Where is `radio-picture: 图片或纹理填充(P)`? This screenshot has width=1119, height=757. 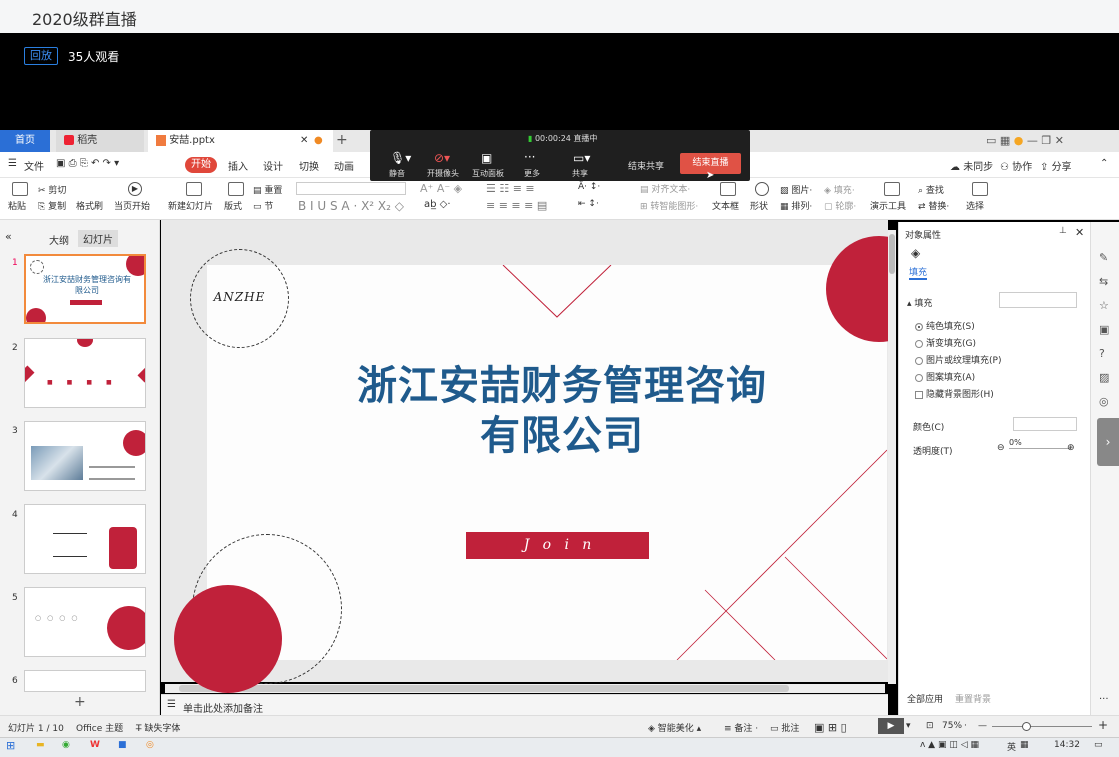 radio-picture: 图片或纹理填充(P) is located at coordinates (958, 359).